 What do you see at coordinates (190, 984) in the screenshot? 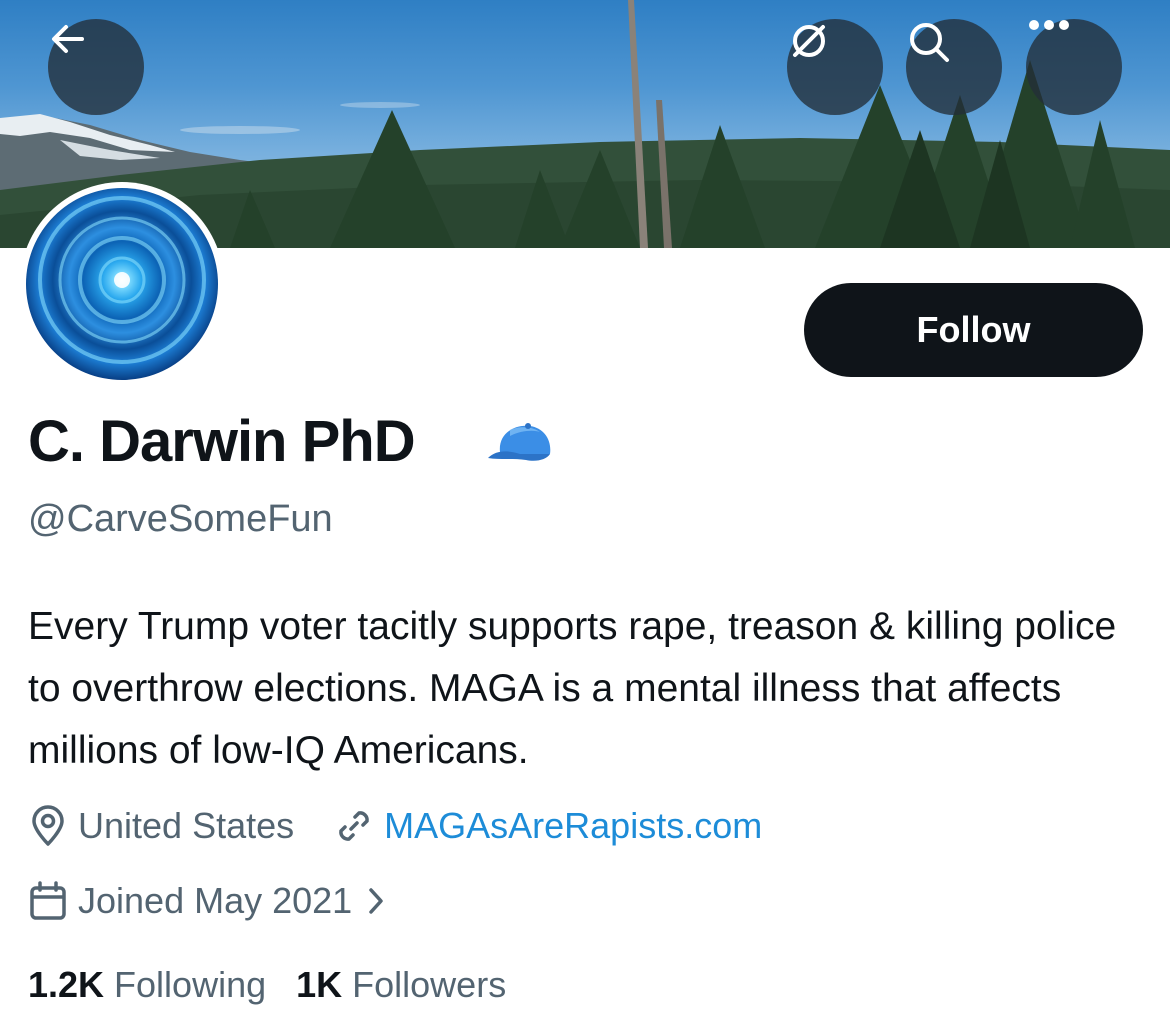
I see `following-label: Following` at bounding box center [190, 984].